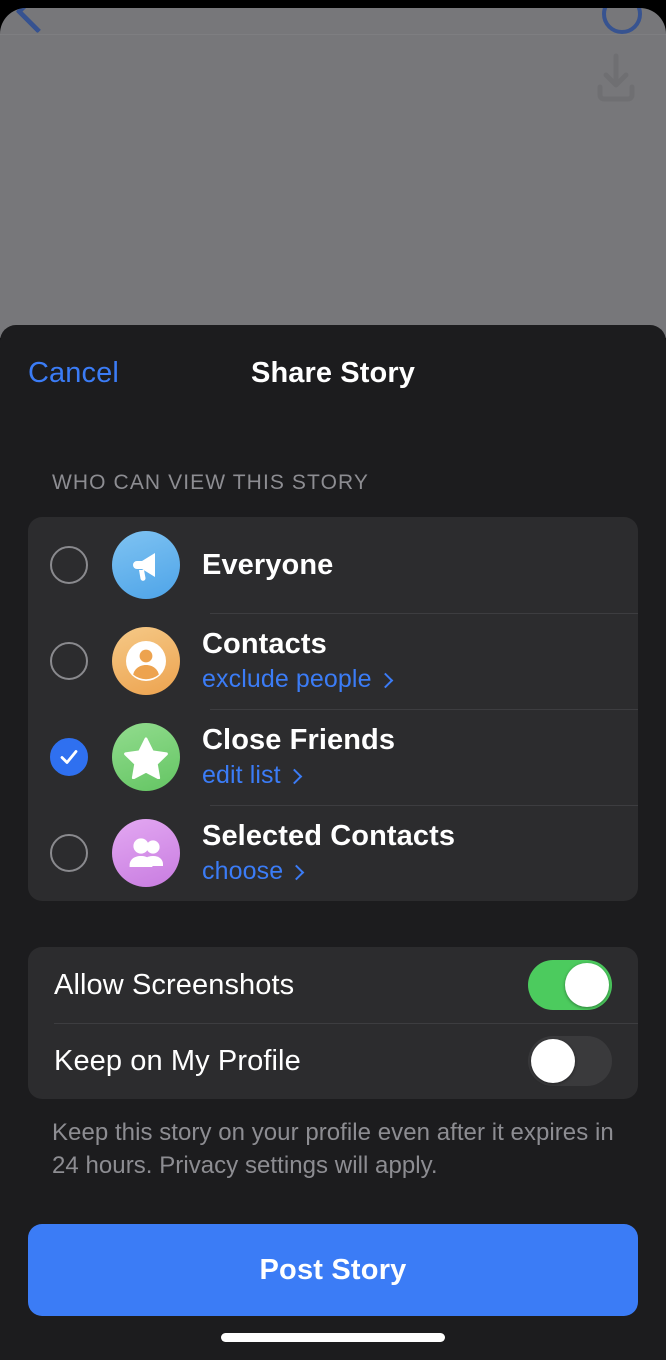 The image size is (666, 1360). Describe the element at coordinates (333, 34) in the screenshot. I see `background-divider` at that location.